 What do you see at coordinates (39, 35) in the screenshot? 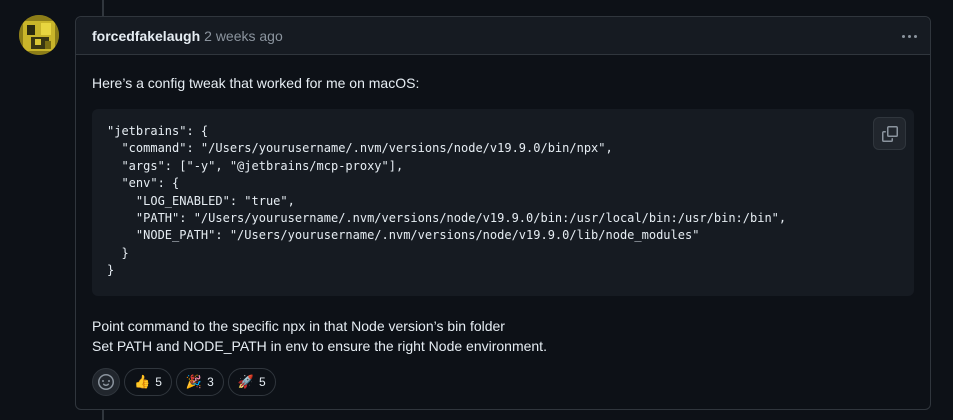
I see `avatar` at bounding box center [39, 35].